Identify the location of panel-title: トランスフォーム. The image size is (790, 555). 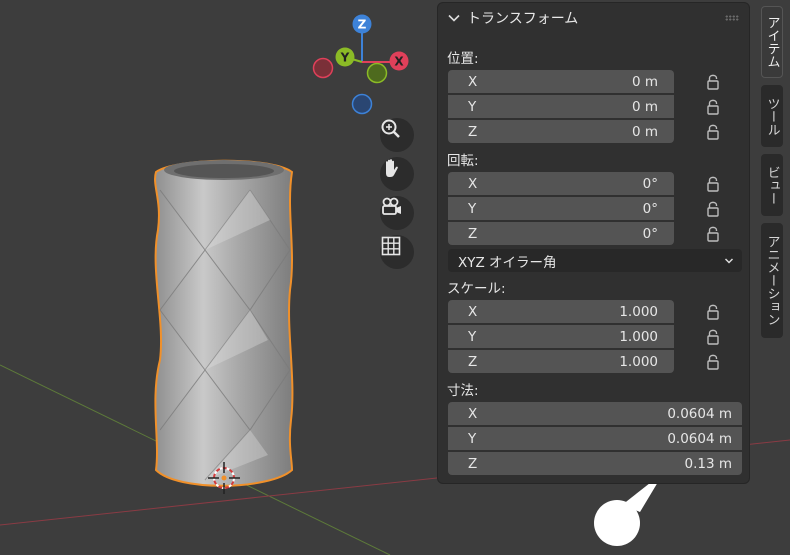
(523, 19).